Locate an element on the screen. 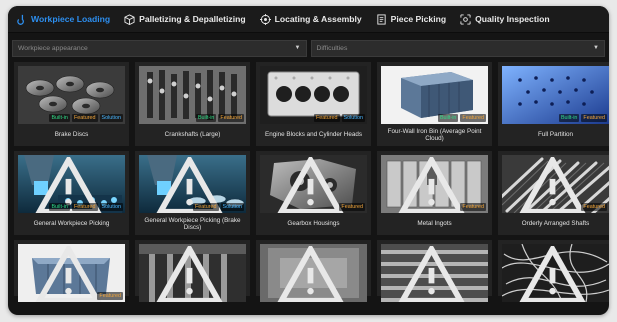 The height and width of the screenshot is (322, 617). card-title: Brake Discs is located at coordinates (71, 135).